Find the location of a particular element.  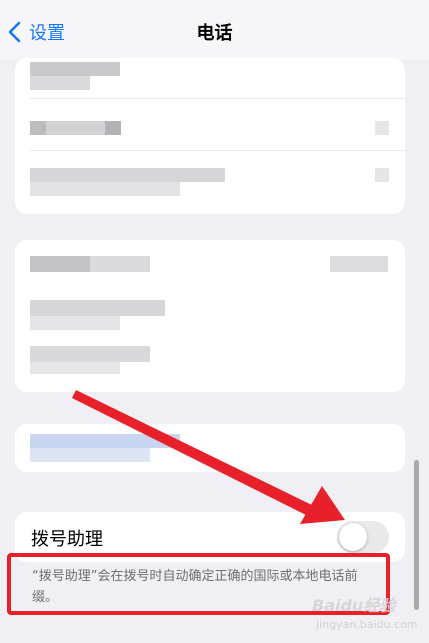

navigation-bar: 设置 电话 is located at coordinates (214, 30).